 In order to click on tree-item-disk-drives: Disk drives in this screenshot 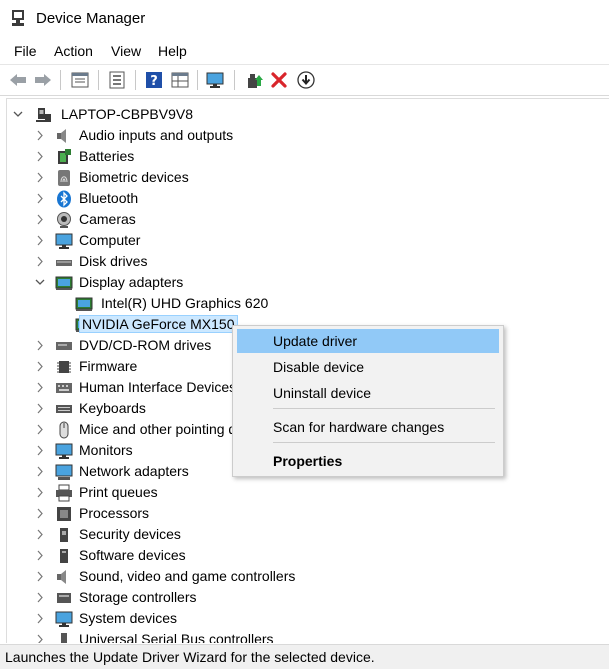, I will do `click(185, 261)`.